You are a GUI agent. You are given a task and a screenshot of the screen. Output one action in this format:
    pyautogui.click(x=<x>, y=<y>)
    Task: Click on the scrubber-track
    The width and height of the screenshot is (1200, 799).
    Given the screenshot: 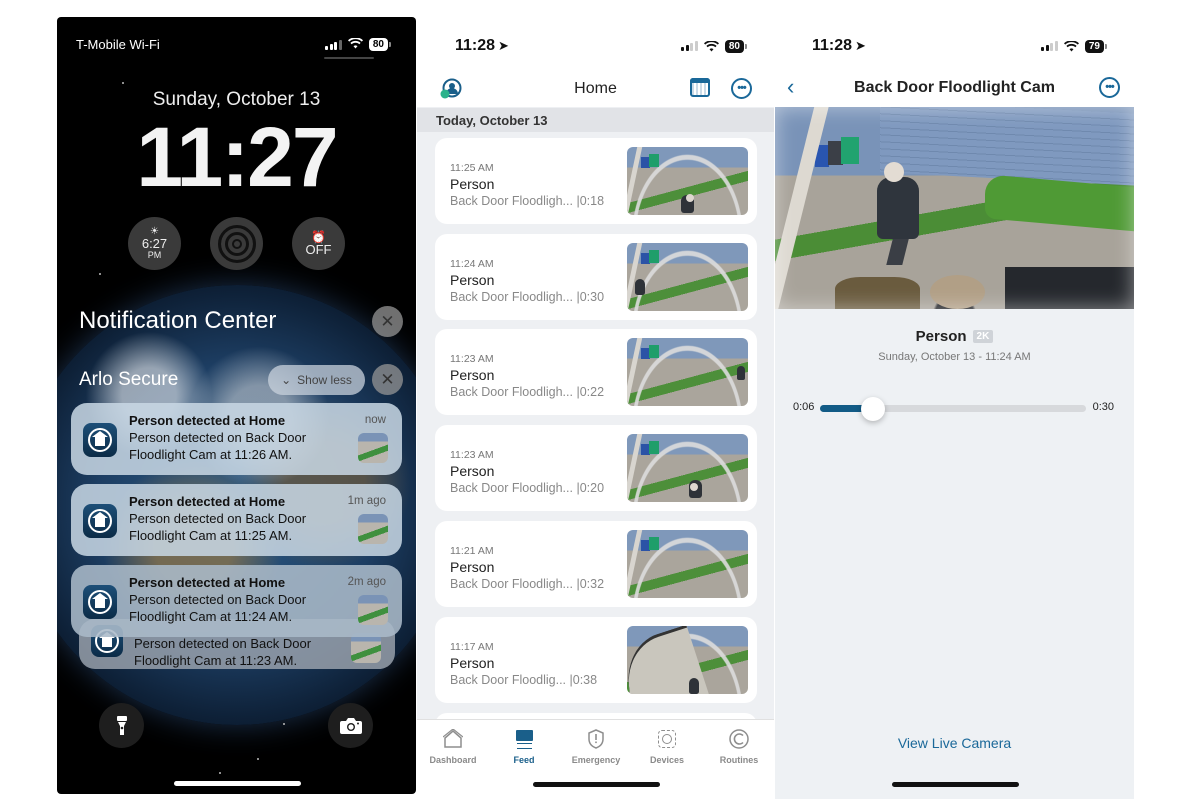 What is the action you would take?
    pyautogui.click(x=953, y=409)
    